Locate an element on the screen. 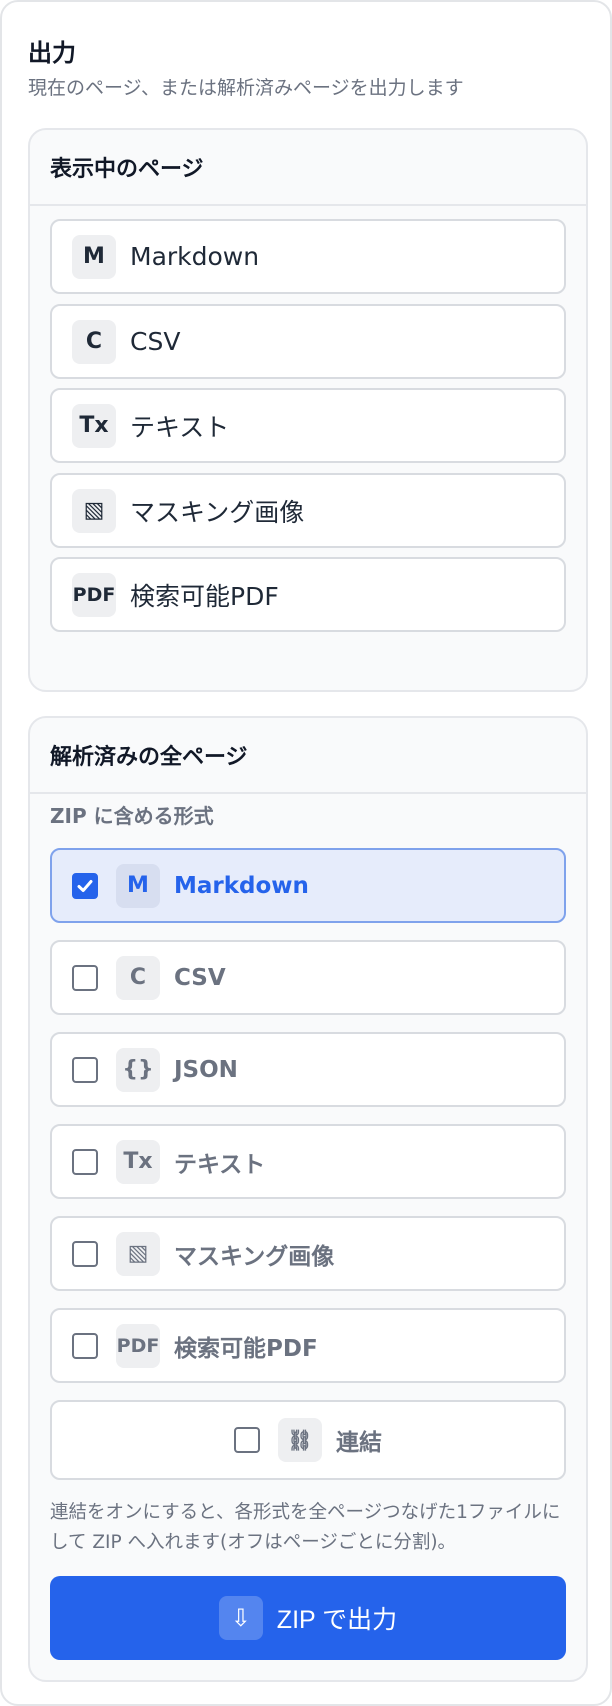  check-icon is located at coordinates (85, 885).